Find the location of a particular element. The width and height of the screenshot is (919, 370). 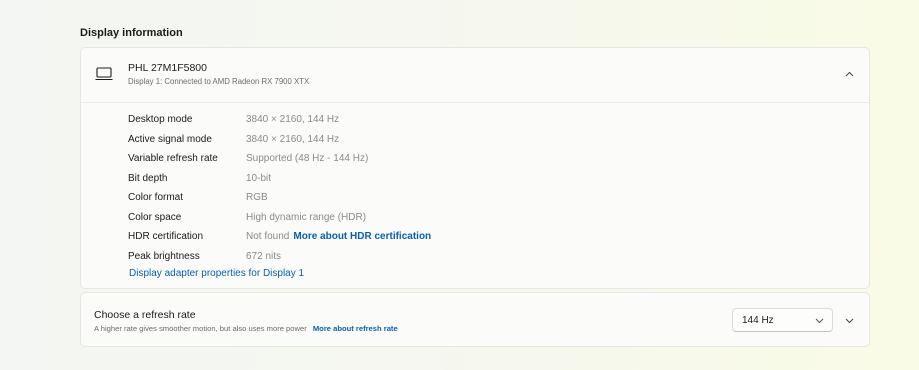

info-label: Peak brightness is located at coordinates (164, 256).